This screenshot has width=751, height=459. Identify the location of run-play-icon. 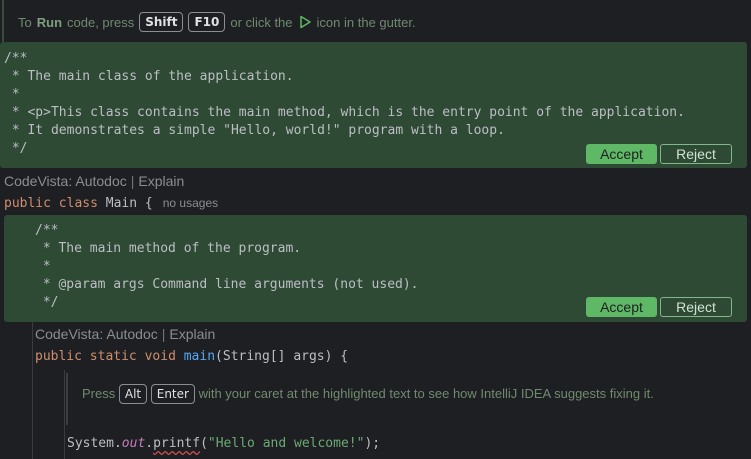
(305, 22).